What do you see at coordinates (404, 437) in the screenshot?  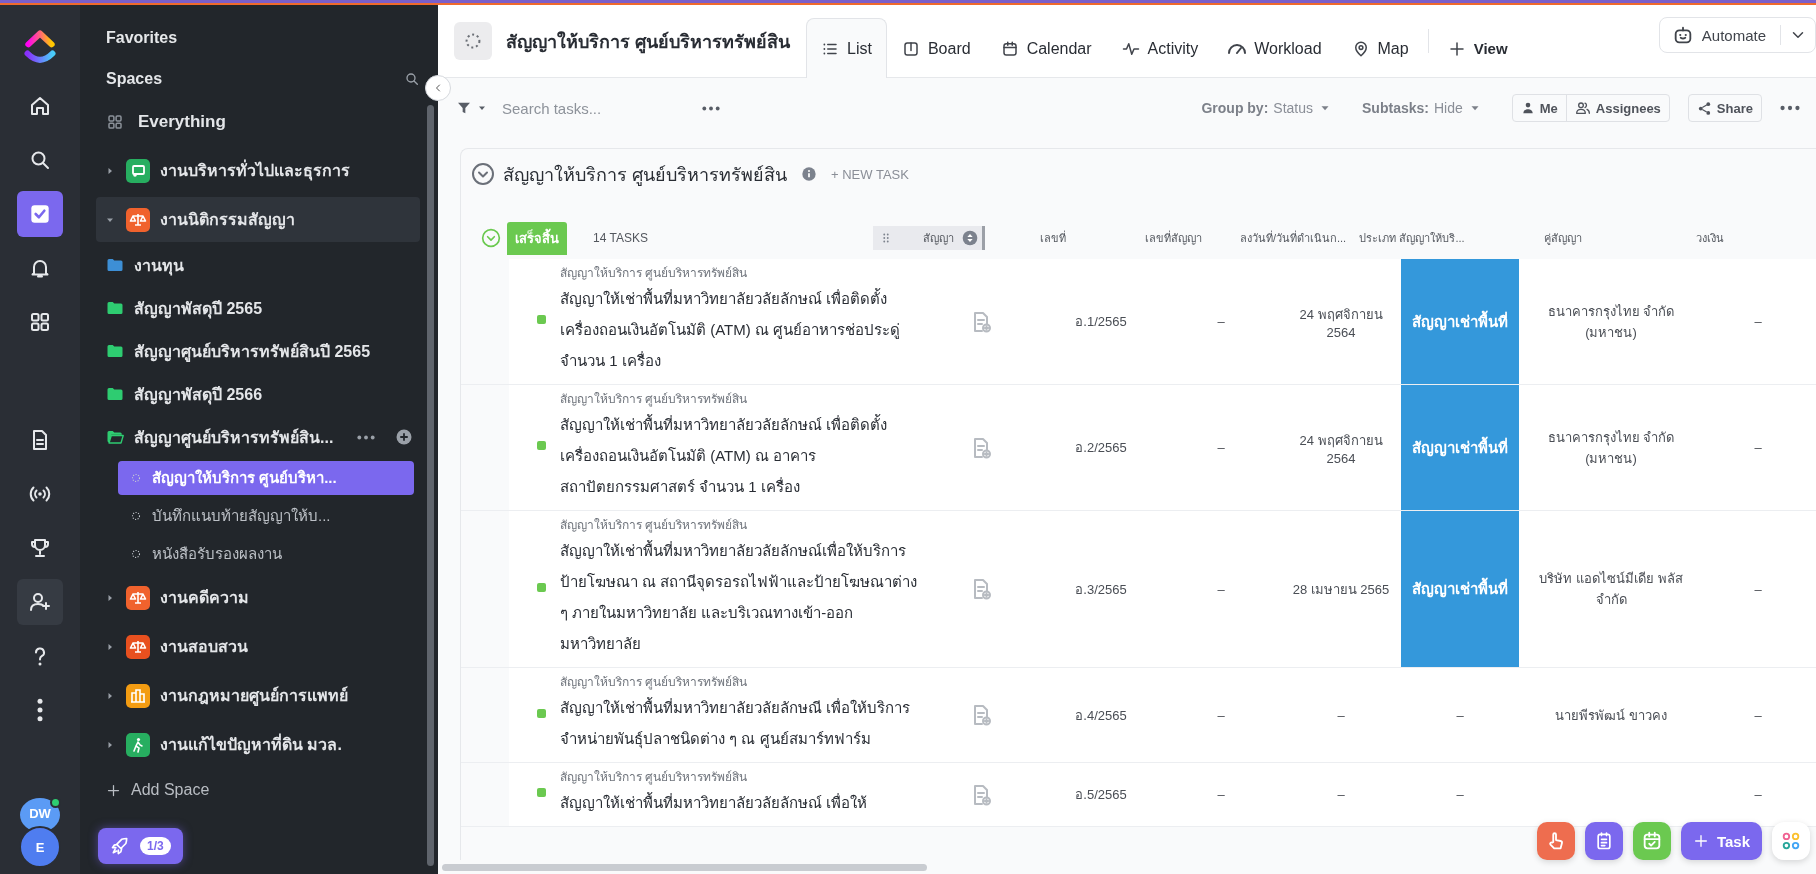 I see `plus-circle-icon` at bounding box center [404, 437].